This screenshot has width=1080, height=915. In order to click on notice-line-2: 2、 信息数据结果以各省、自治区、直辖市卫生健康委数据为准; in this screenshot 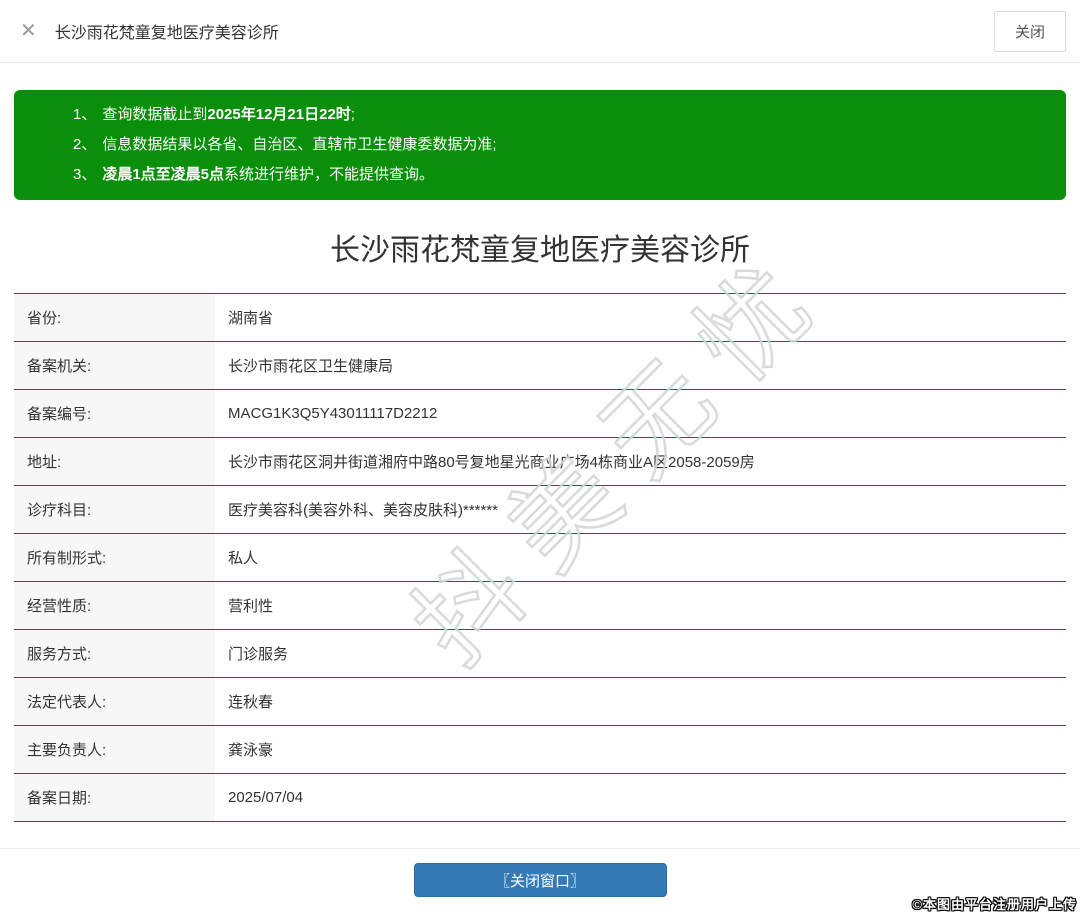, I will do `click(559, 145)`.